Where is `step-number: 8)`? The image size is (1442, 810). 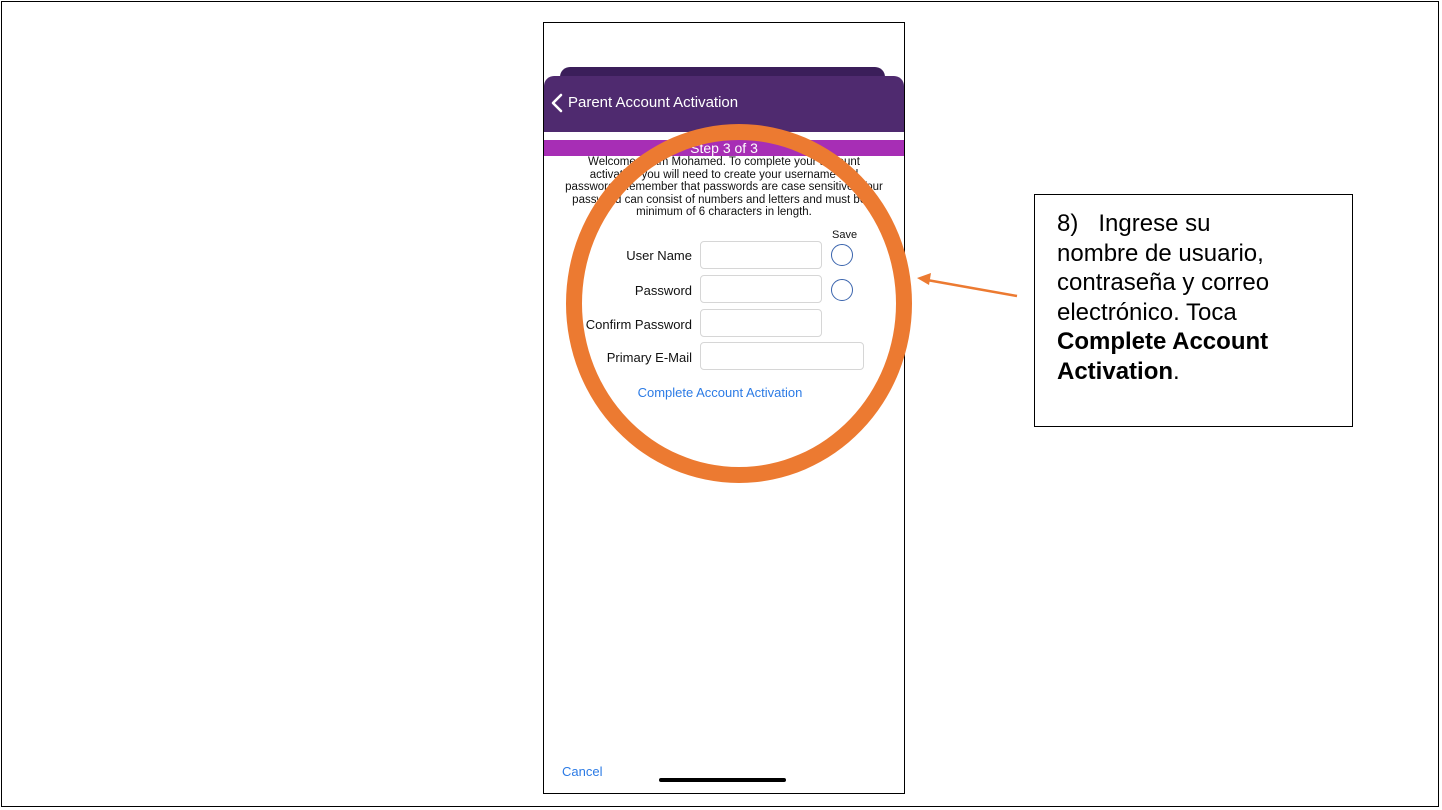
step-number: 8) is located at coordinates (1068, 223).